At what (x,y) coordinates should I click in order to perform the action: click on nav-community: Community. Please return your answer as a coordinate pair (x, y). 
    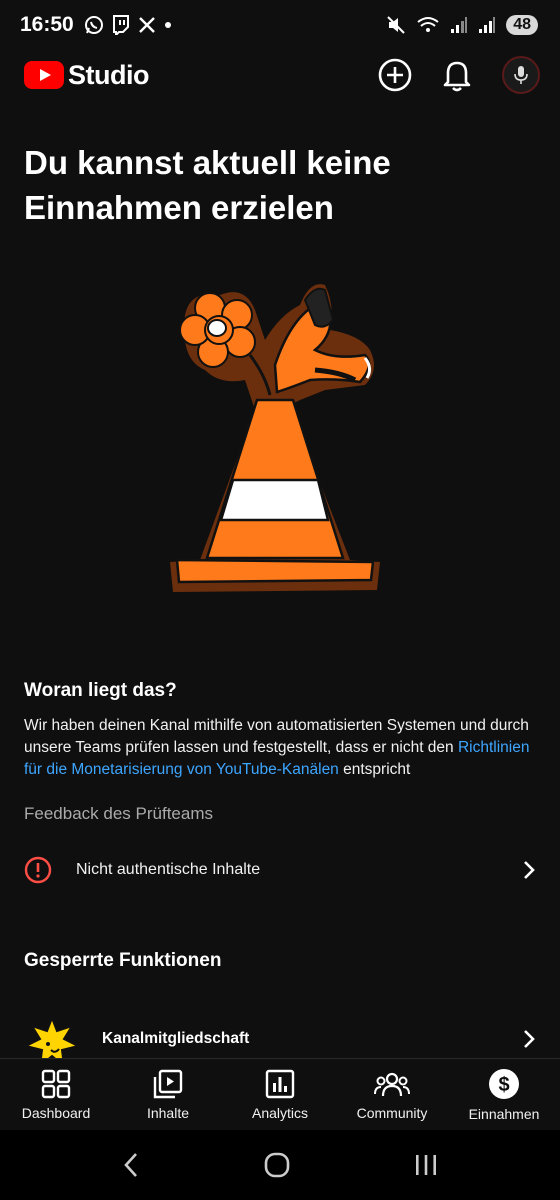
    Looking at the image, I should click on (392, 1094).